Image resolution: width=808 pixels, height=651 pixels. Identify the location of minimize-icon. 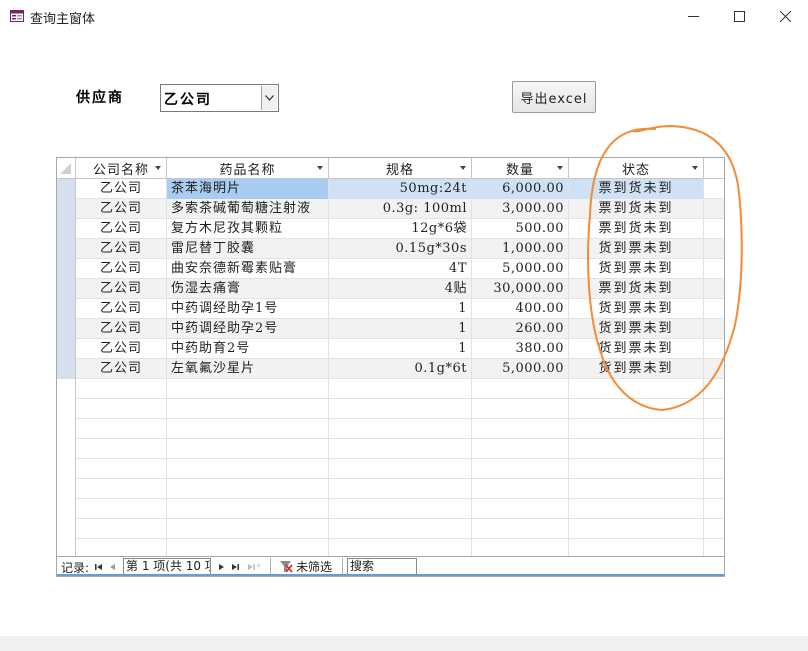
(693, 16).